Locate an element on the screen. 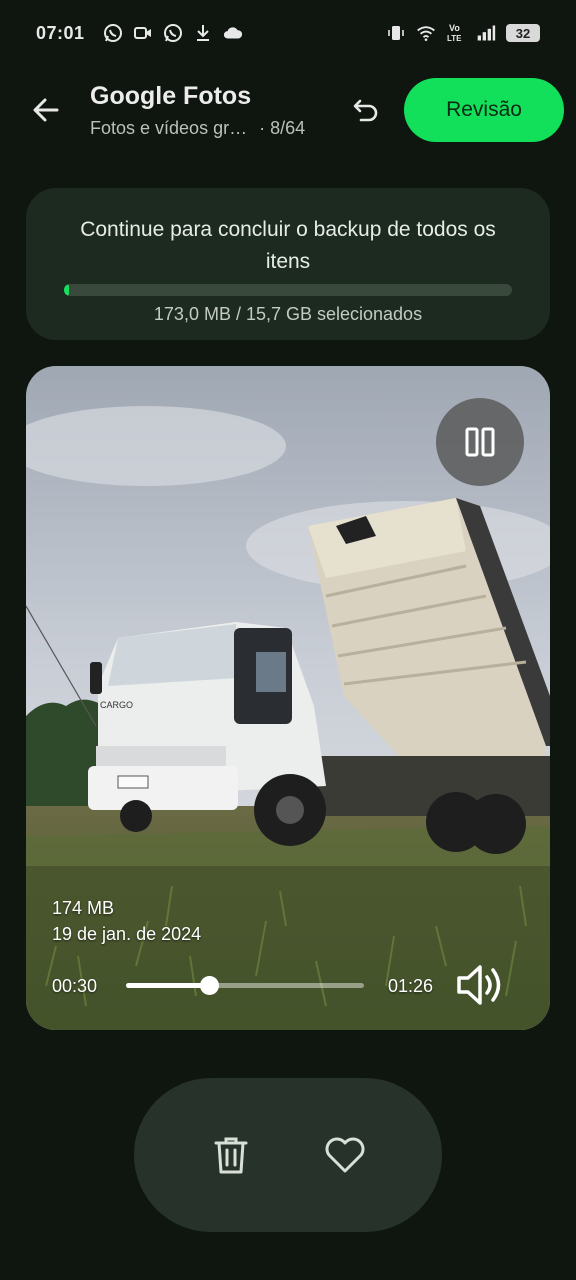 Image resolution: width=576 pixels, height=1280 pixels. undo-button is located at coordinates (366, 110).